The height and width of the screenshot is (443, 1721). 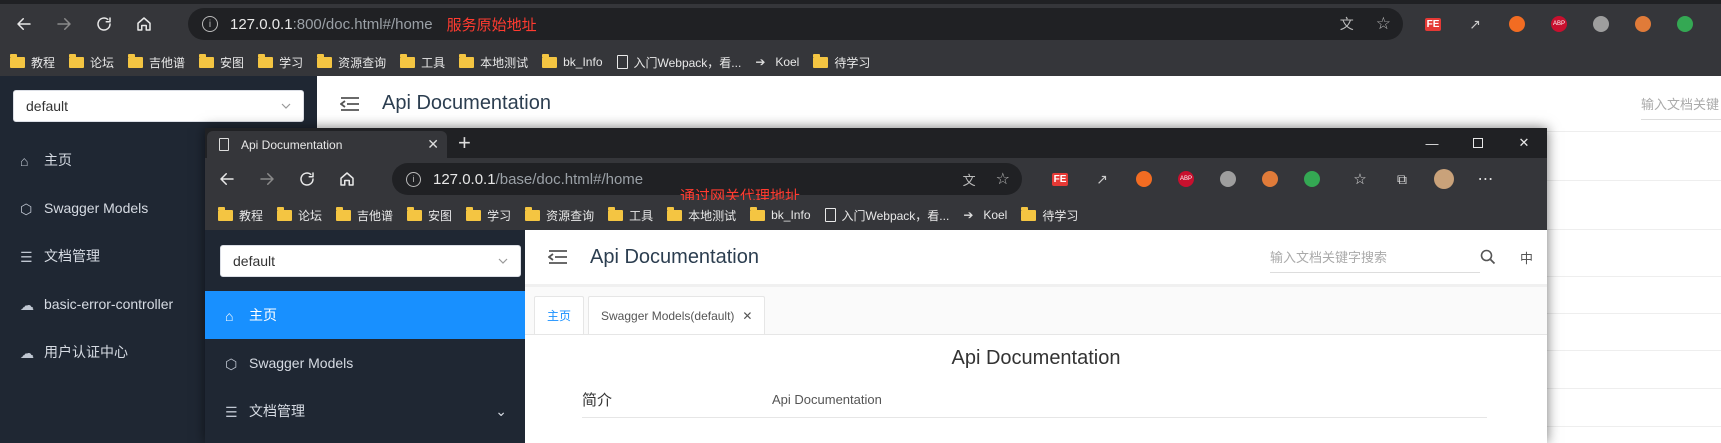 What do you see at coordinates (109, 304) in the screenshot?
I see `sidebar-item-label: basic-error-controller` at bounding box center [109, 304].